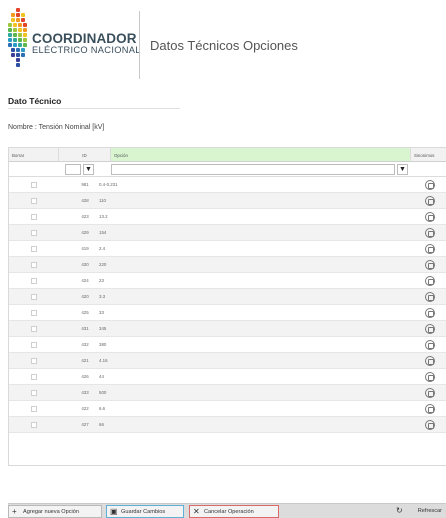  I want to click on row-id: 421, so click(85, 360).